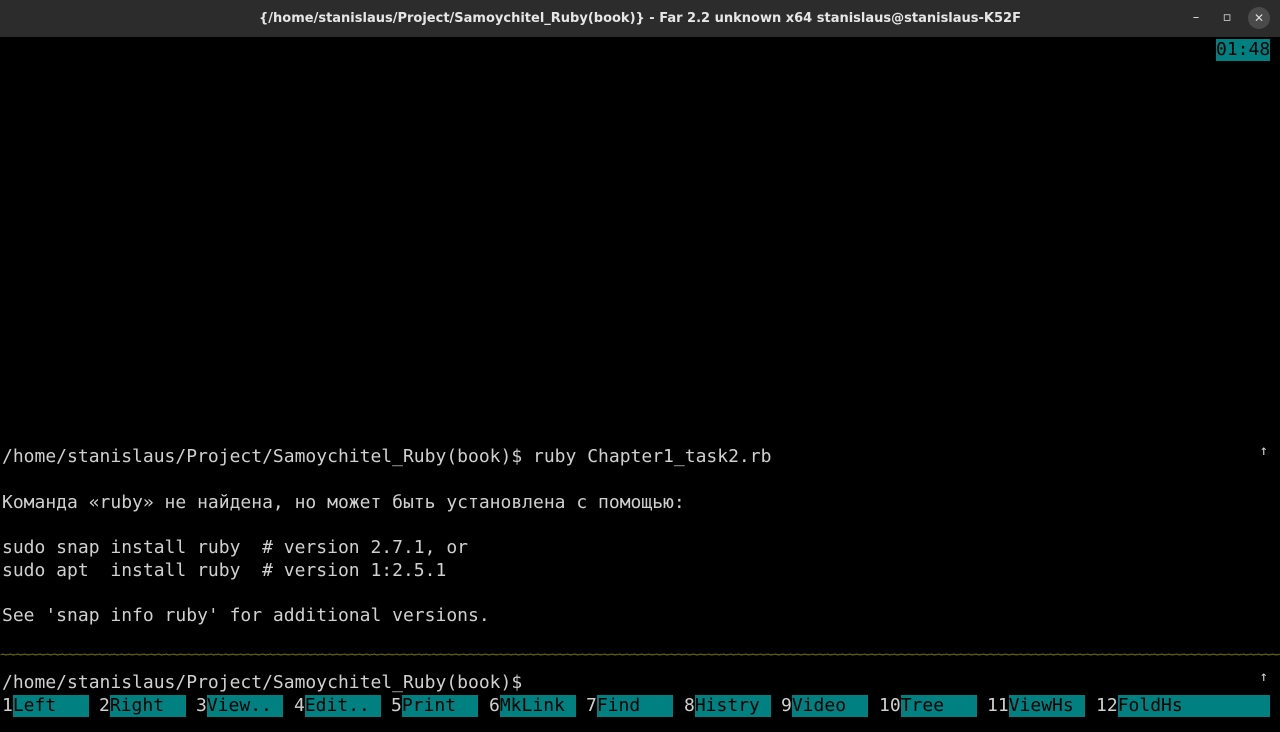 The width and height of the screenshot is (1280, 732). I want to click on minimize-icon: –, so click(1196, 18).